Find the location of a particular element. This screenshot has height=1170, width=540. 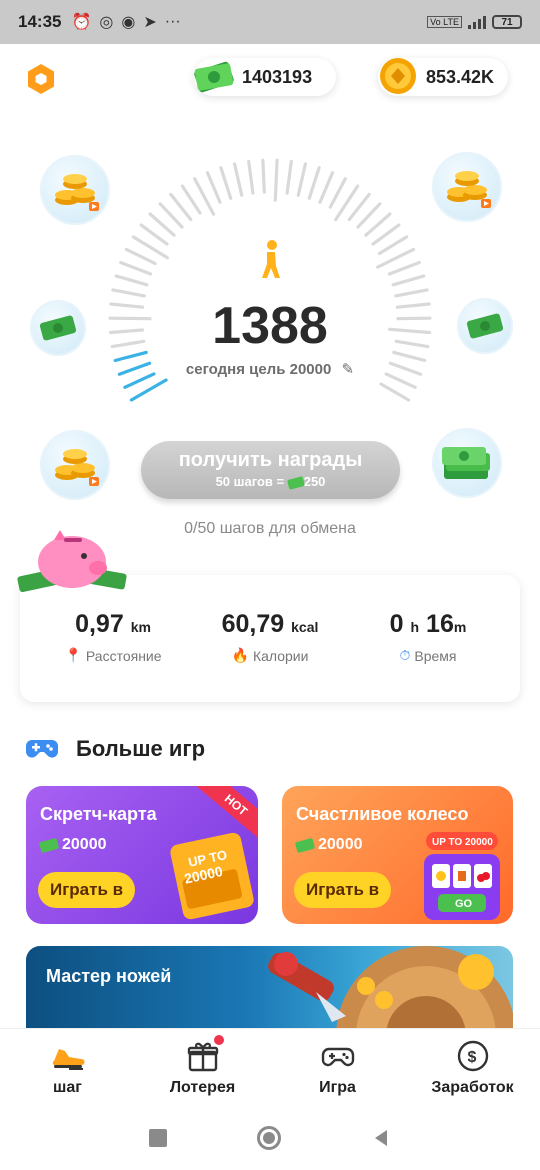

get-rewards-button: получить награды 50 шагов = 250 is located at coordinates (270, 470).